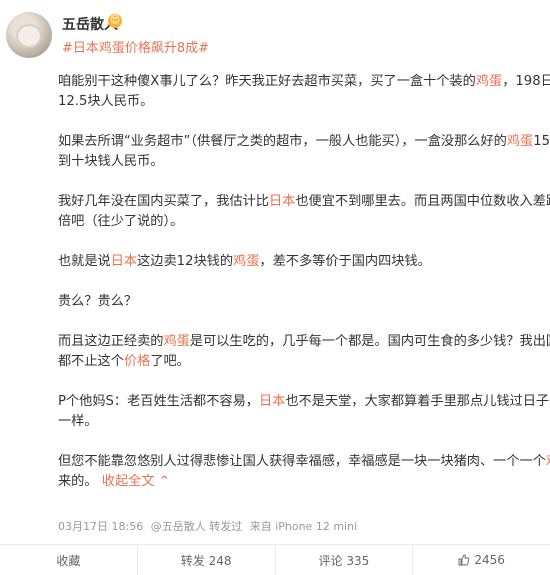  Describe the element at coordinates (304, 102) in the screenshot. I see `text-line: 12.5块人民币。` at that location.